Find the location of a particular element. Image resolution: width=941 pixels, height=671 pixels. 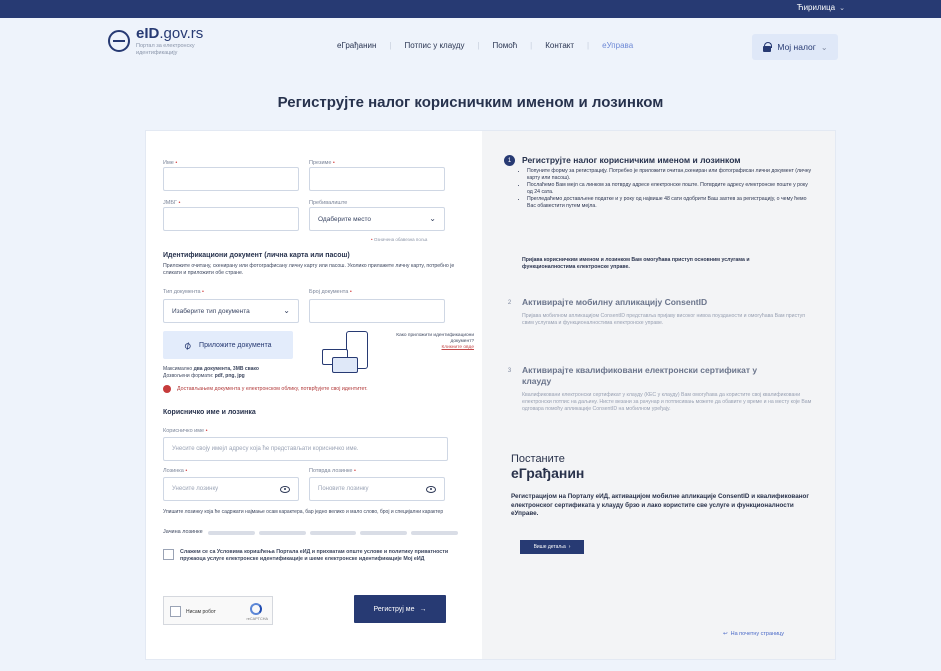

password-label: Лозинка • is located at coordinates (175, 471).